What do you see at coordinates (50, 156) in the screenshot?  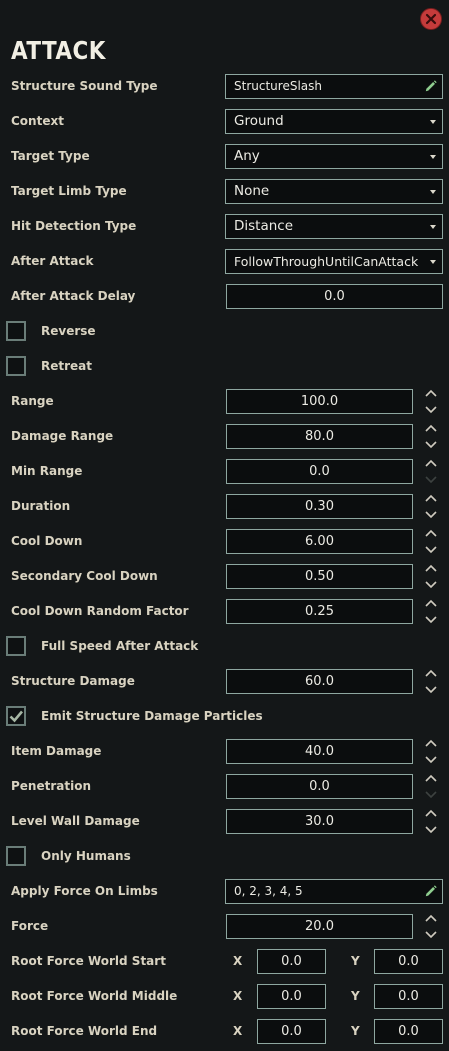 I see `label: Target Type` at bounding box center [50, 156].